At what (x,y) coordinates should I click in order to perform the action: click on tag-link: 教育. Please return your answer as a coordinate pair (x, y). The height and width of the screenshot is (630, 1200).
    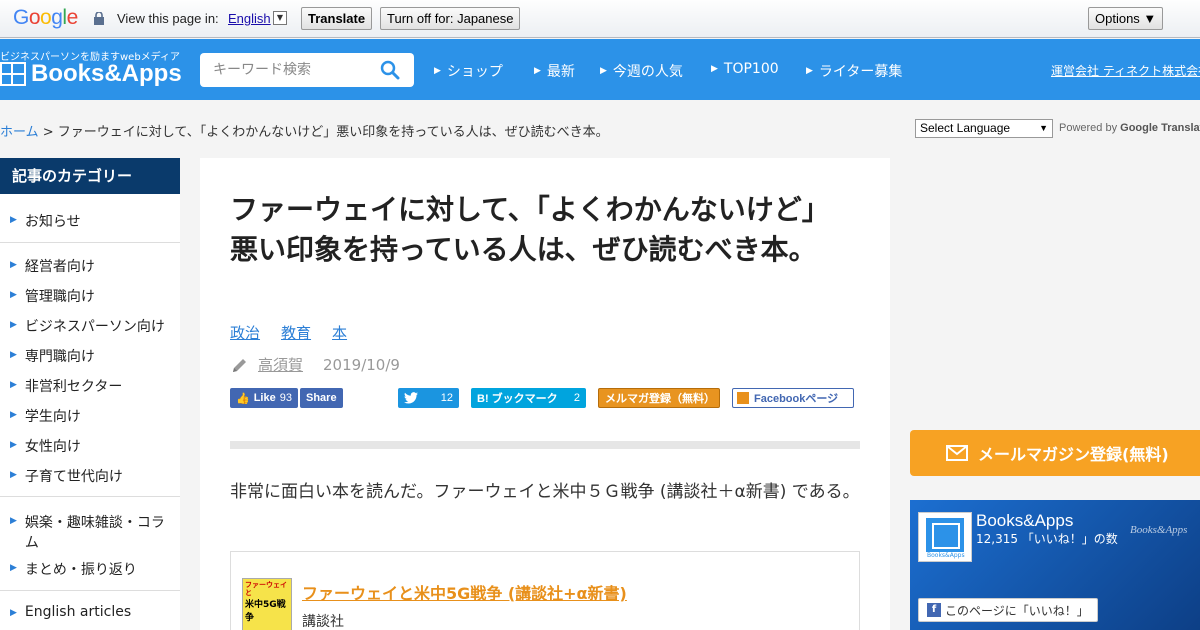
    Looking at the image, I should click on (296, 332).